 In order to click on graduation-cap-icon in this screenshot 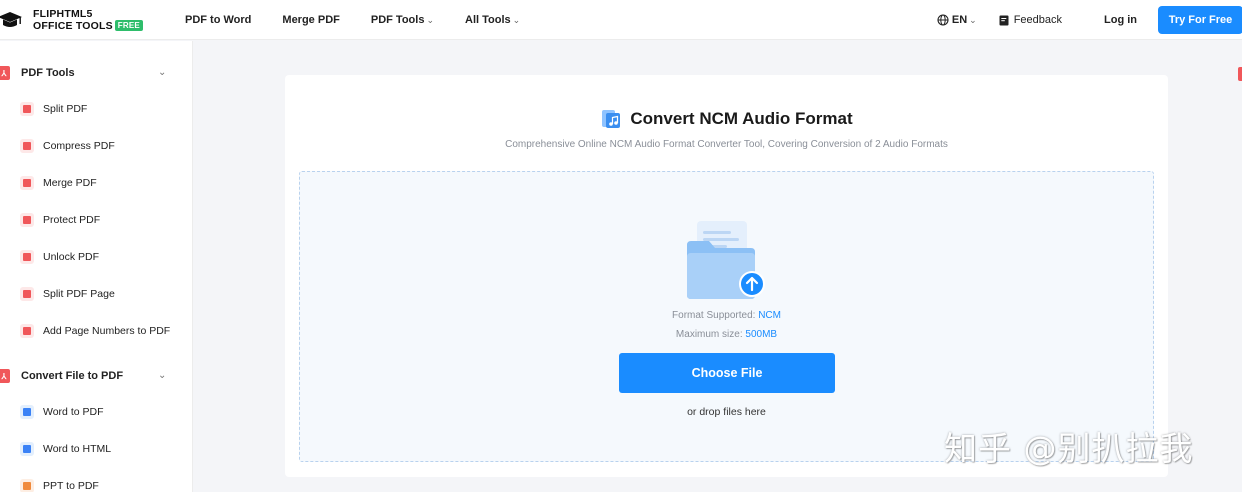, I will do `click(11, 20)`.